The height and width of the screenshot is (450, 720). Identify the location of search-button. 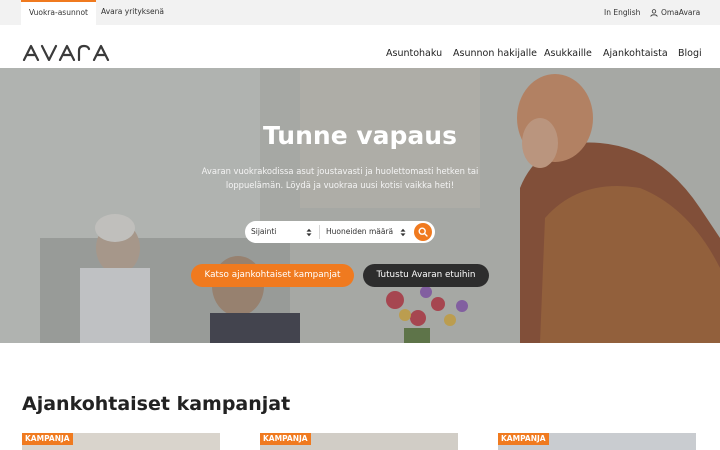
(423, 232).